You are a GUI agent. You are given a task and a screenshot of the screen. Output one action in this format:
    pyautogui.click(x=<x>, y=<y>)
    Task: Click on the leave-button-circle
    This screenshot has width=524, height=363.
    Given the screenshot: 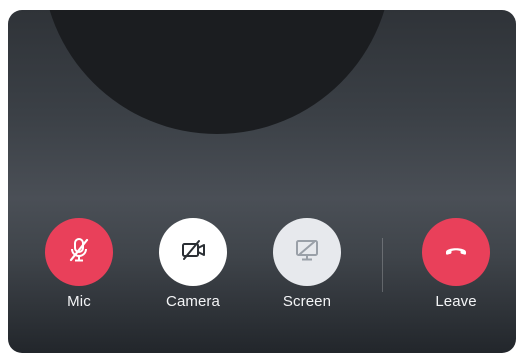 What is the action you would take?
    pyautogui.click(x=456, y=252)
    